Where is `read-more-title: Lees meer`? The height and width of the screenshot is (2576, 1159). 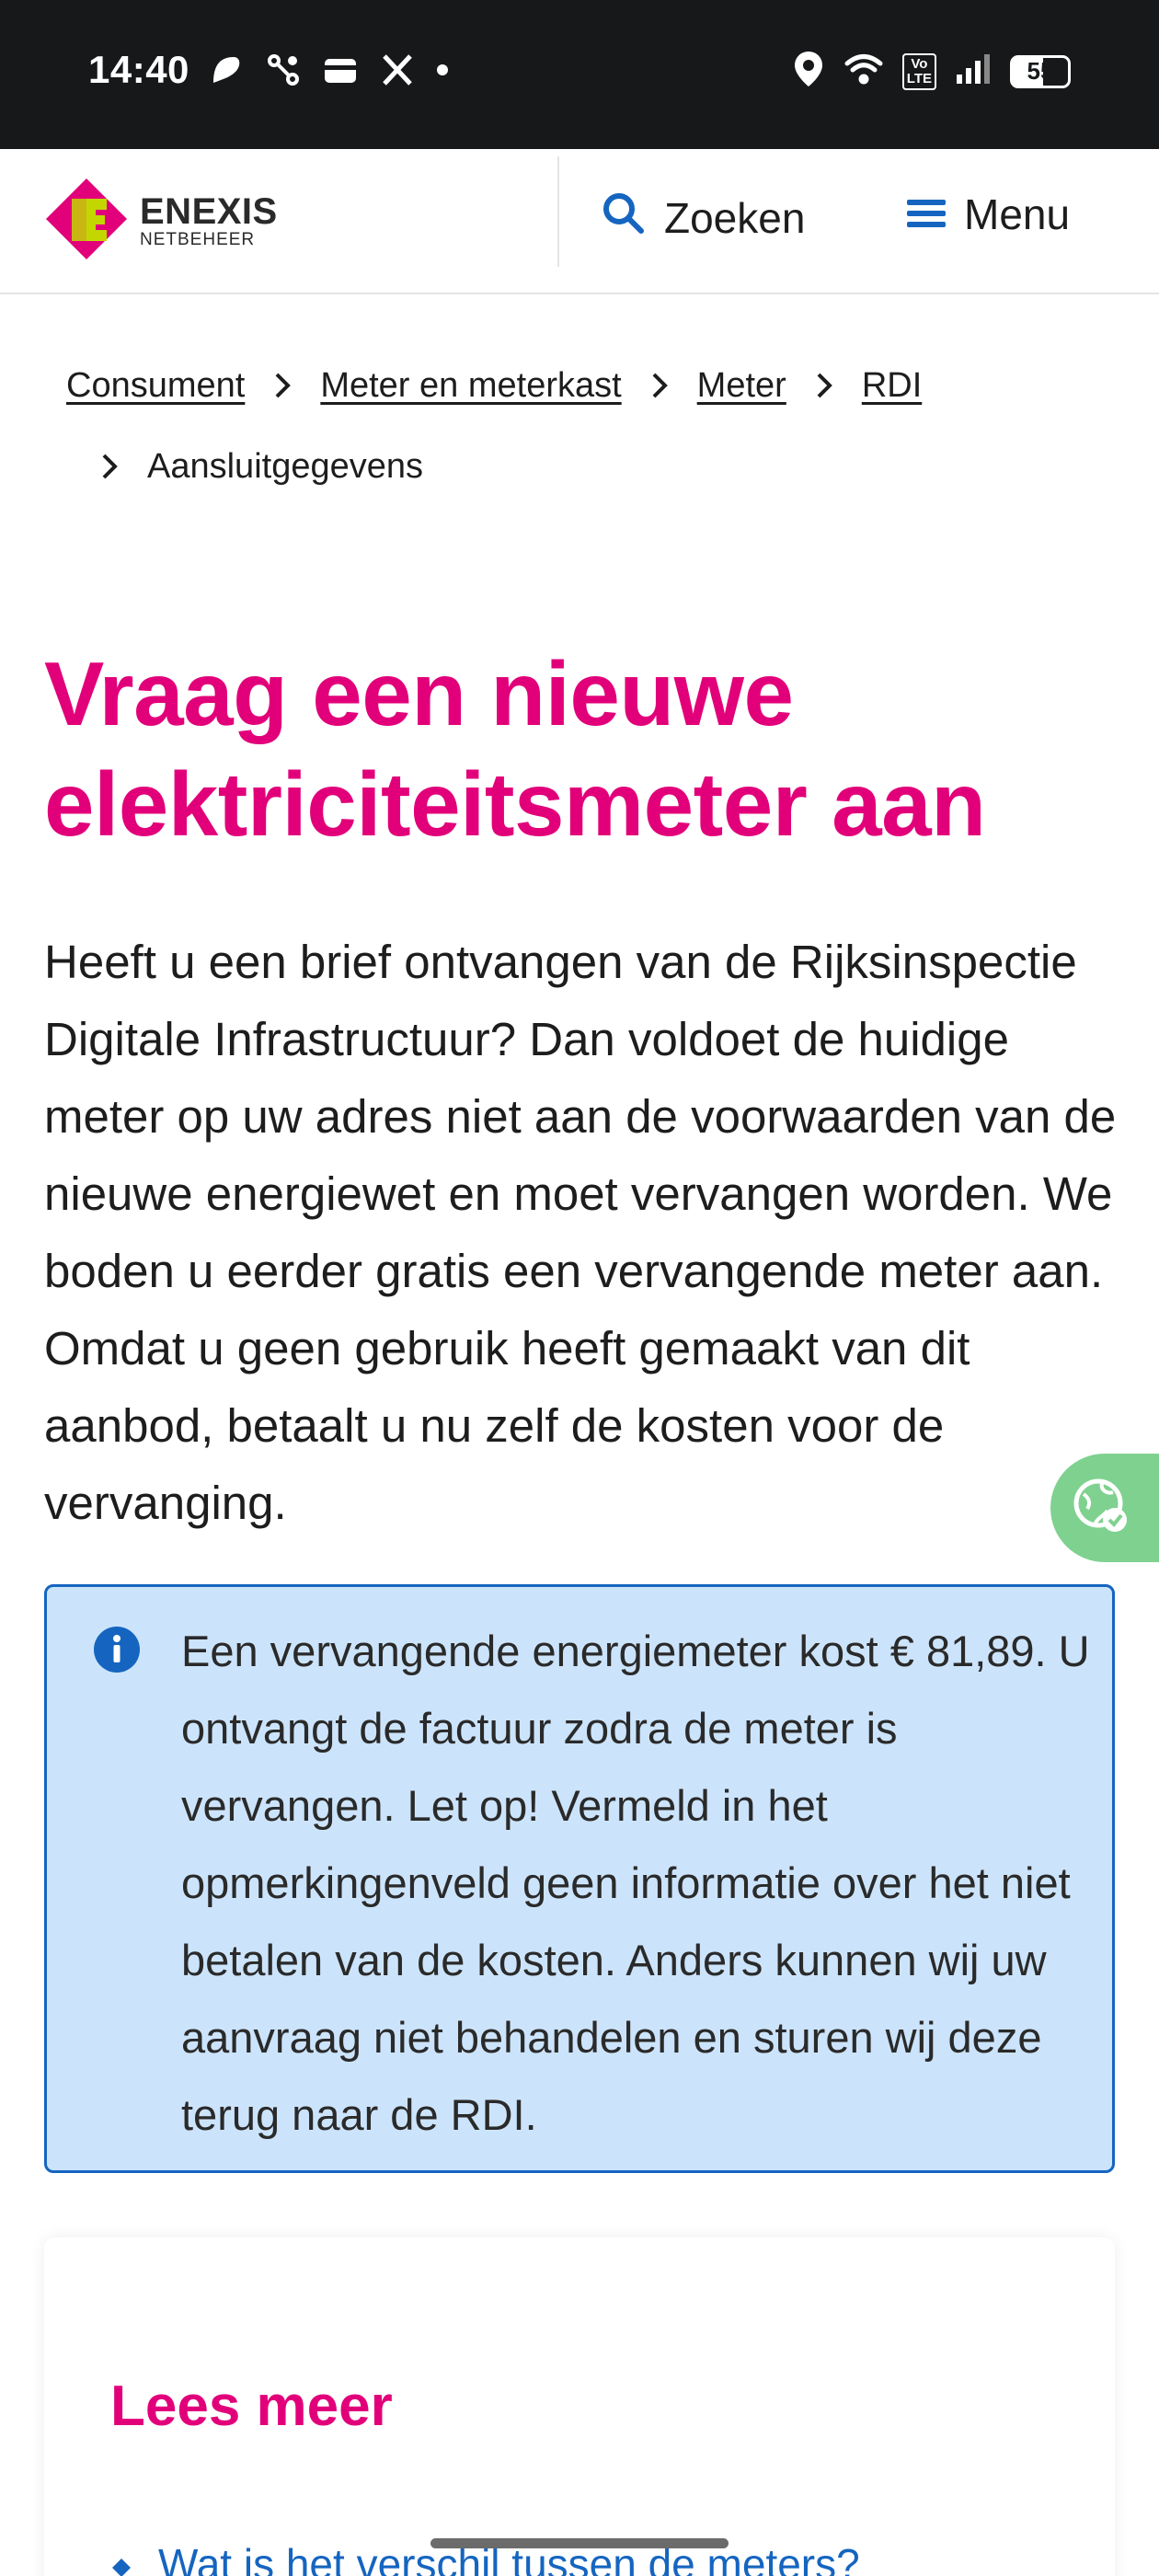 read-more-title: Lees meer is located at coordinates (251, 2406).